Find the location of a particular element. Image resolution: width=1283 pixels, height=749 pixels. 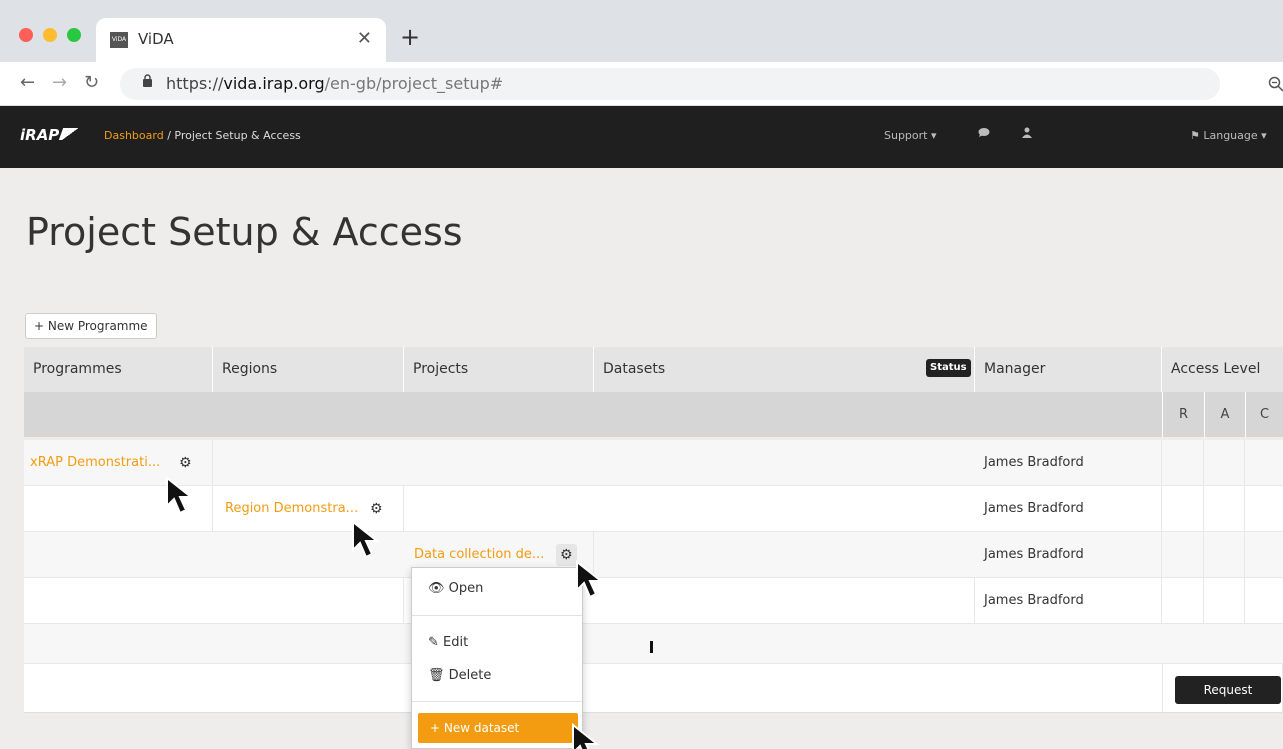

language-menu: ⚑ Language ▾ is located at coordinates (1228, 135).